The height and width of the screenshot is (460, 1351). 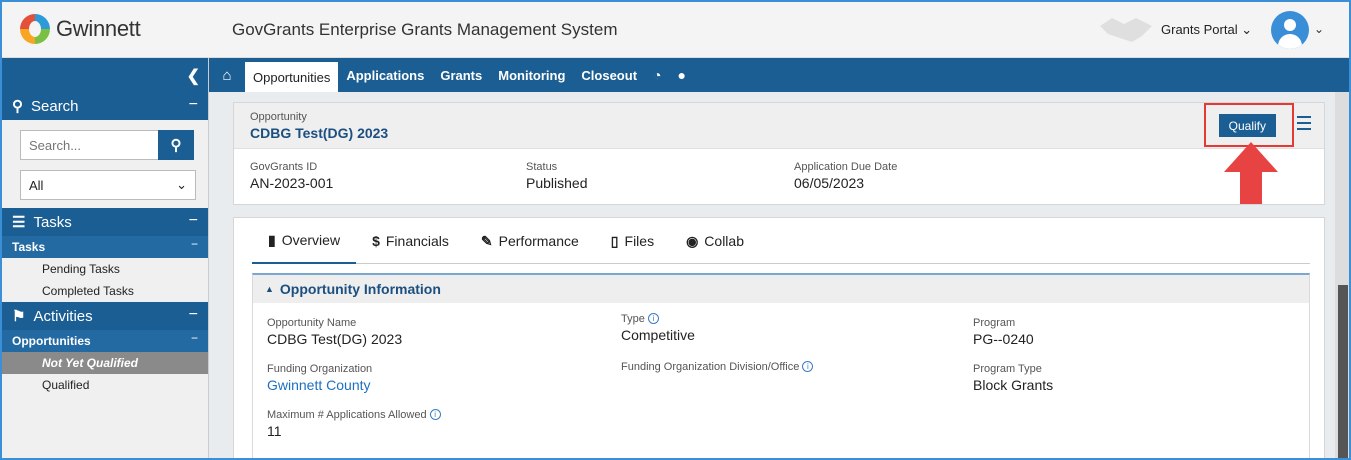 I want to click on scrollbar-thumb, so click(x=1343, y=372).